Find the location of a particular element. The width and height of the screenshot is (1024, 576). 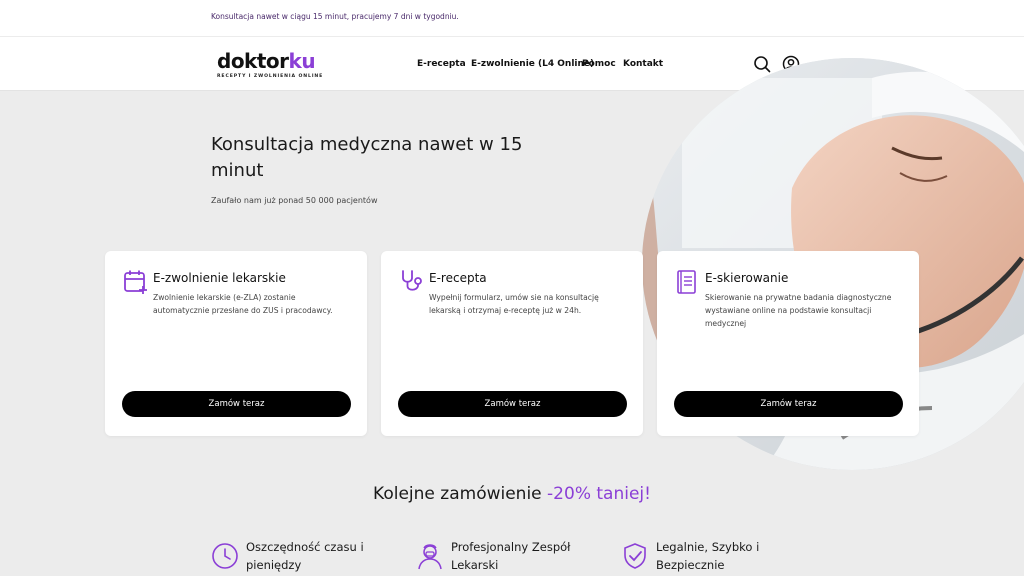

search-icon is located at coordinates (762, 64).